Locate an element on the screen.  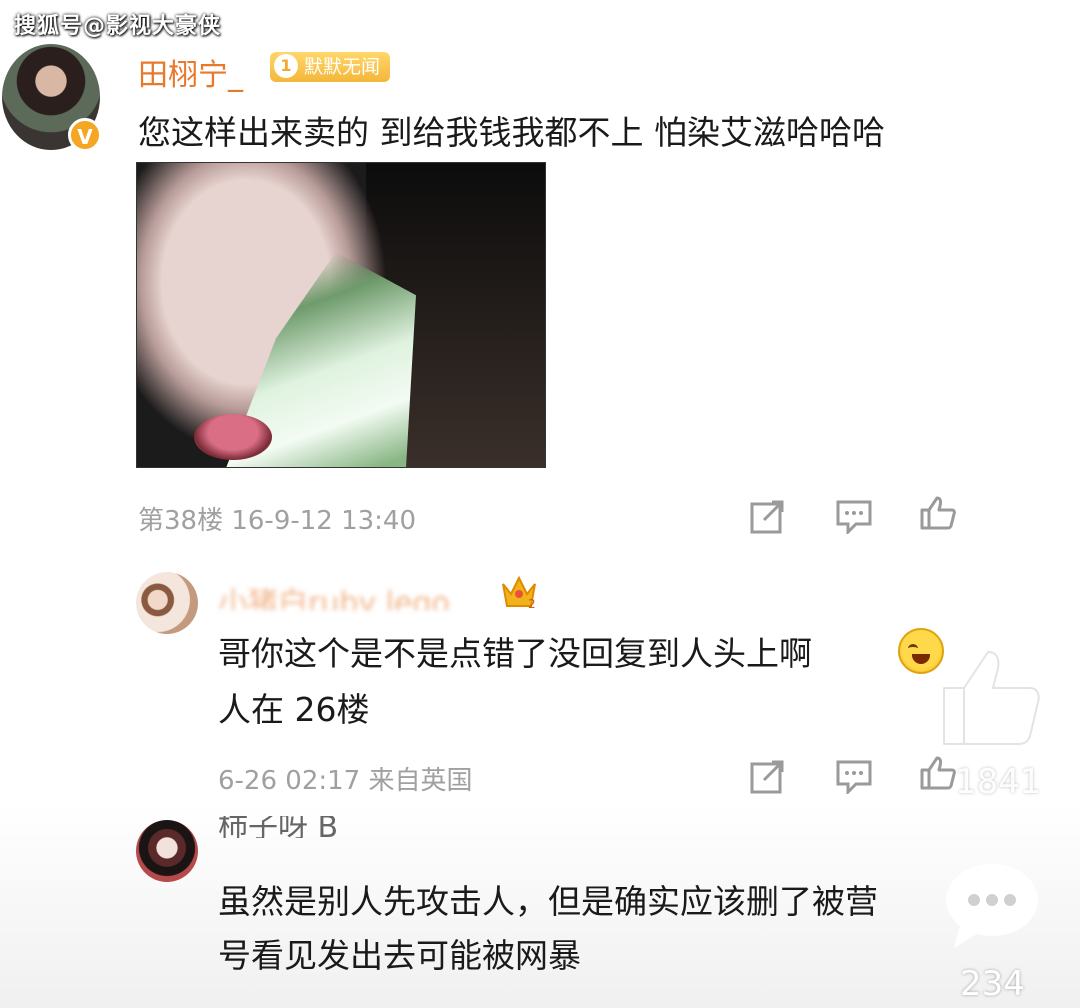
level-number: 1 is located at coordinates (286, 66).